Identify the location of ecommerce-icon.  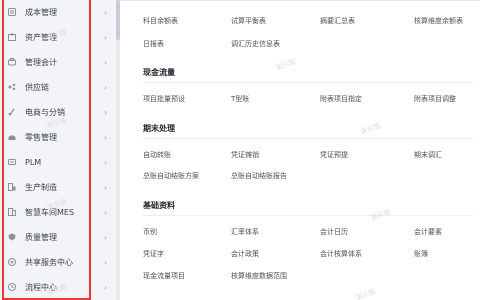
(12, 112).